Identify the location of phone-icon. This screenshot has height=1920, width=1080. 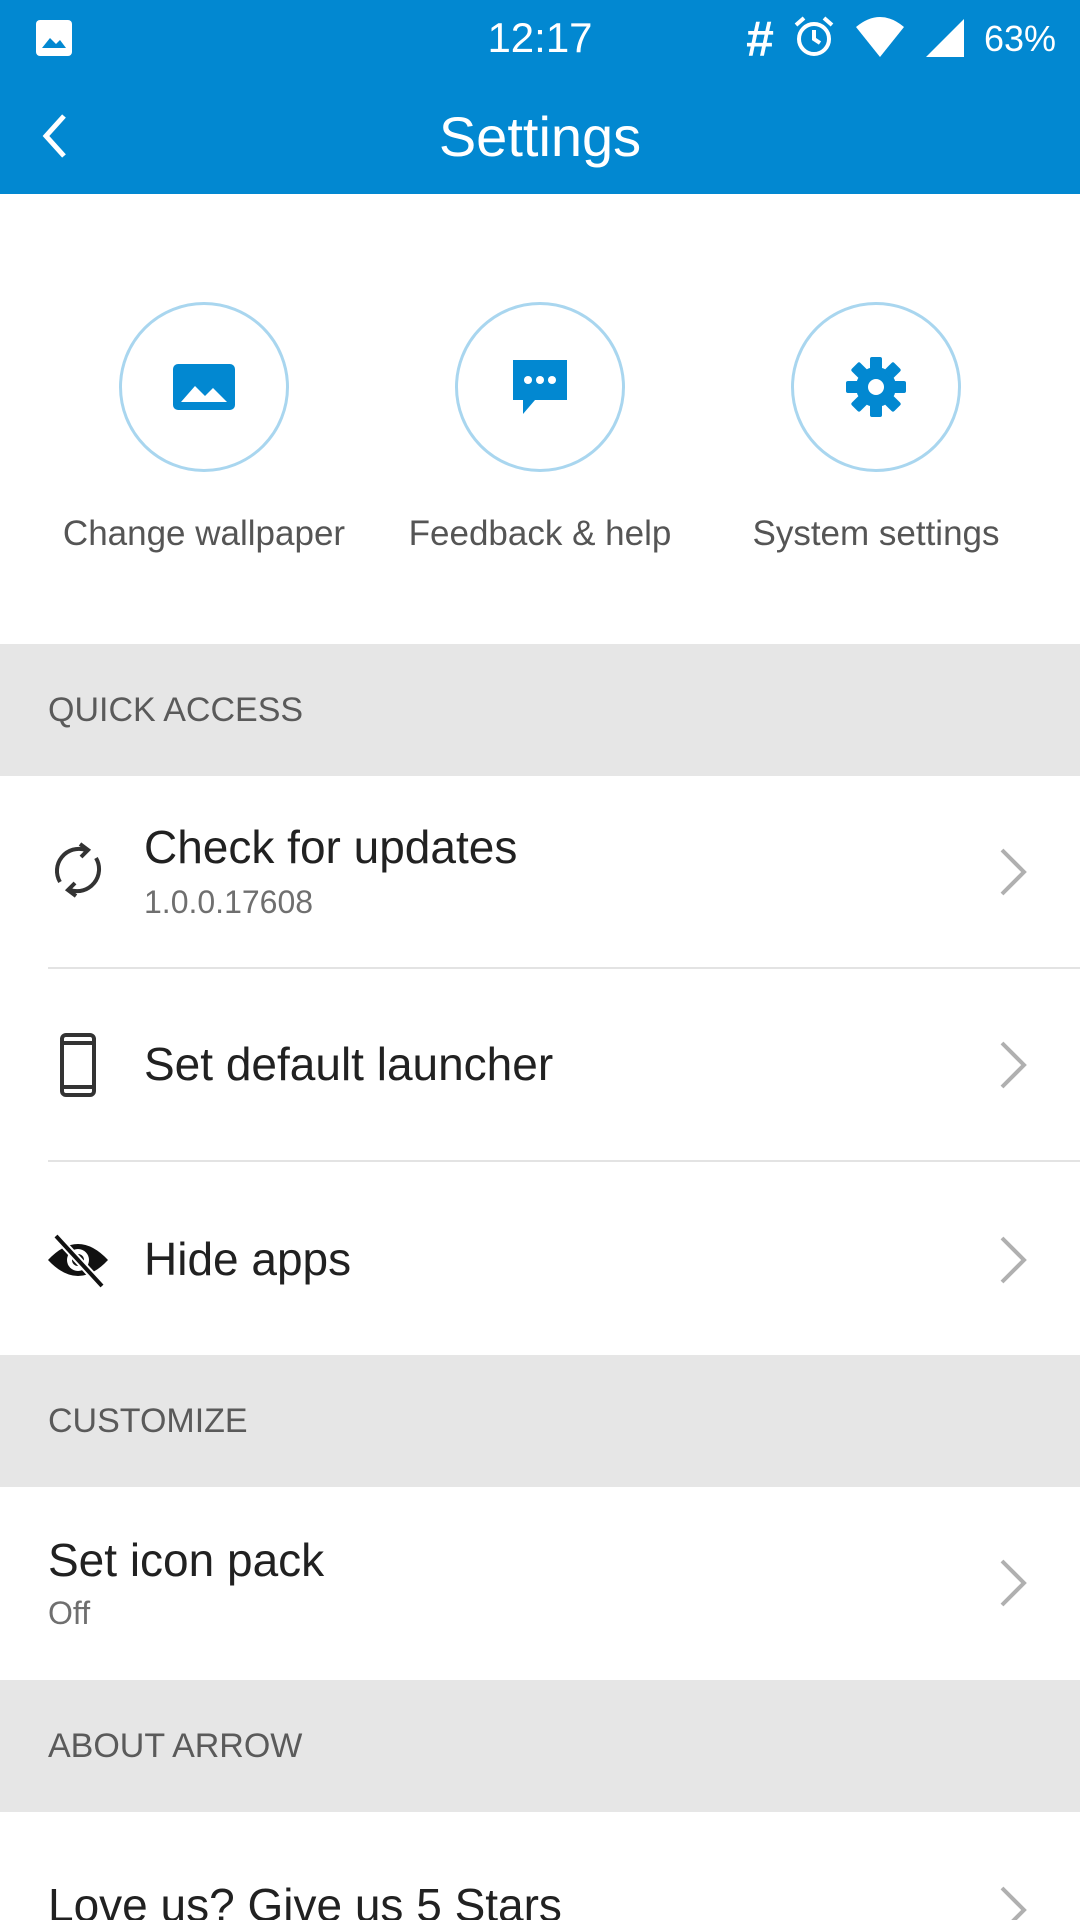
(78, 1065).